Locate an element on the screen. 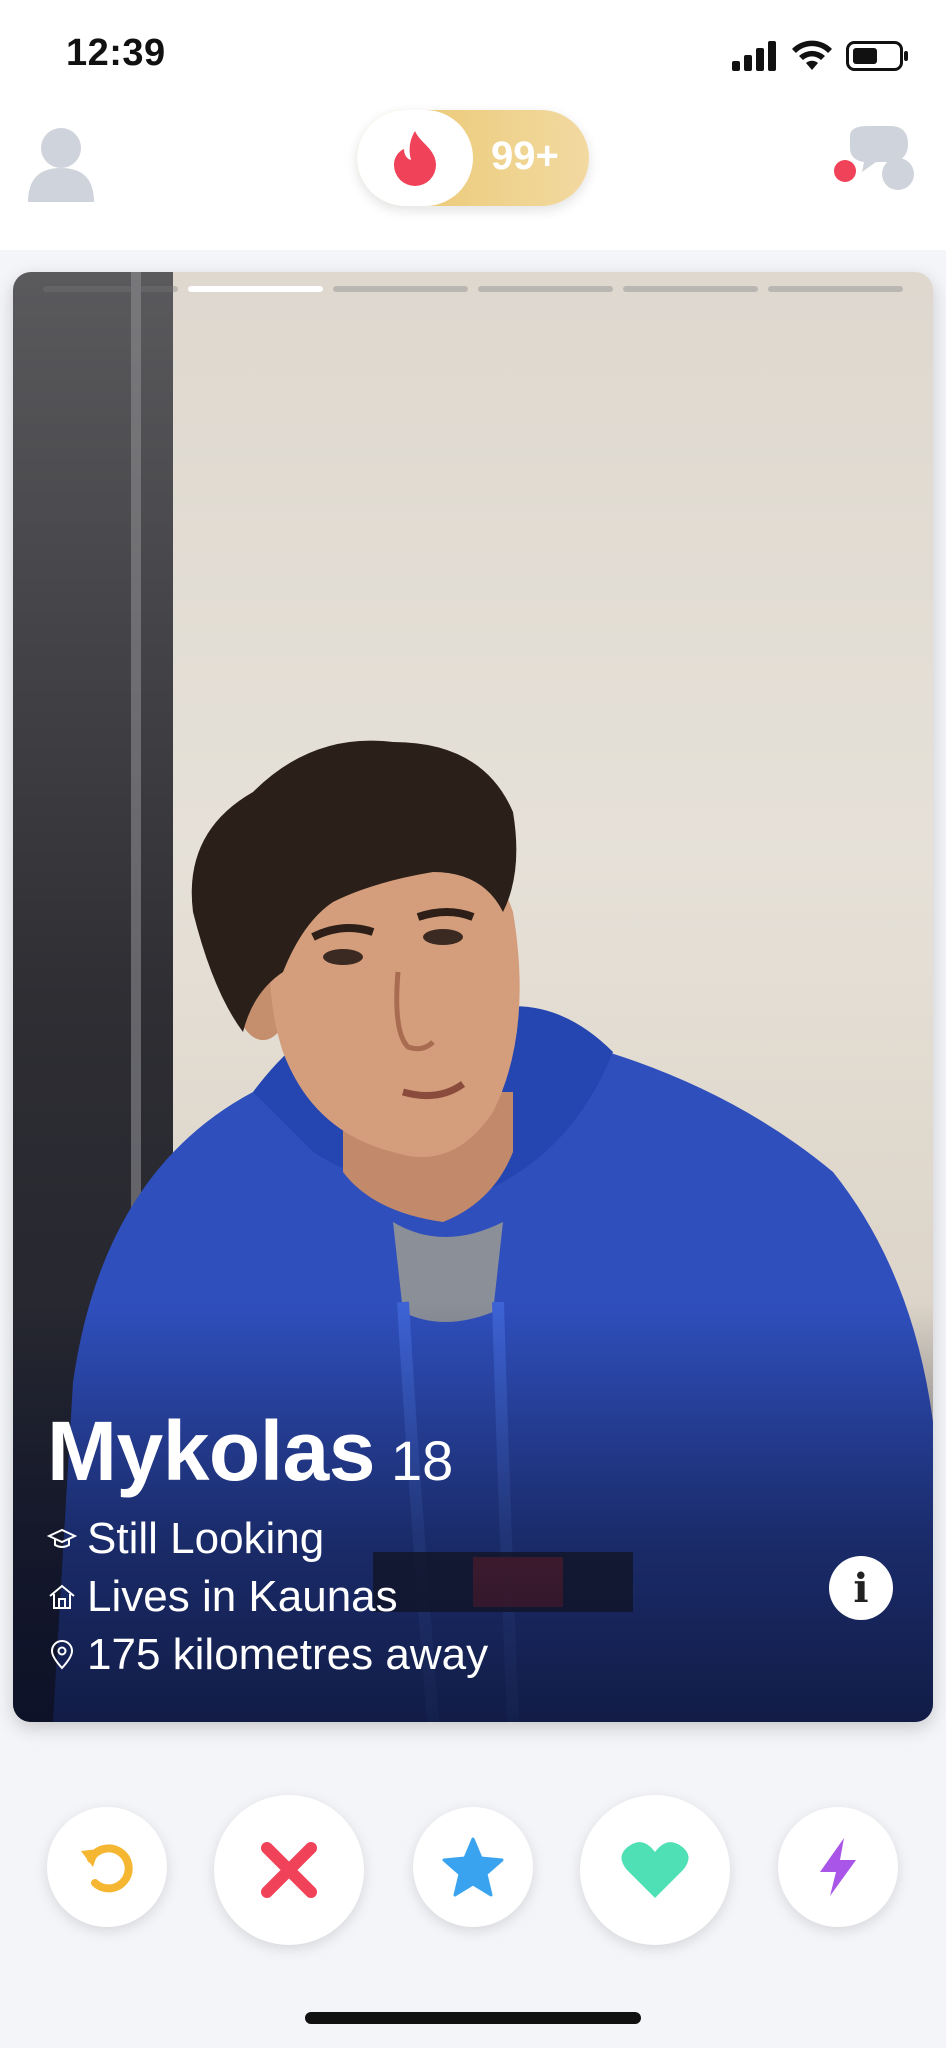 This screenshot has height=2048, width=946. profile-info: Mykolas 18 Still Looking Lives in Kaunas is located at coordinates (267, 1543).